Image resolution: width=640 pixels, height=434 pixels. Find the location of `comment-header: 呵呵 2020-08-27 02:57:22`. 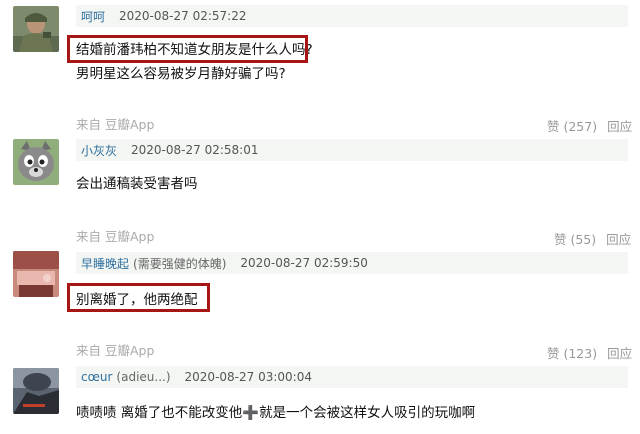

comment-header: 呵呵 2020-08-27 02:57:22 is located at coordinates (352, 16).